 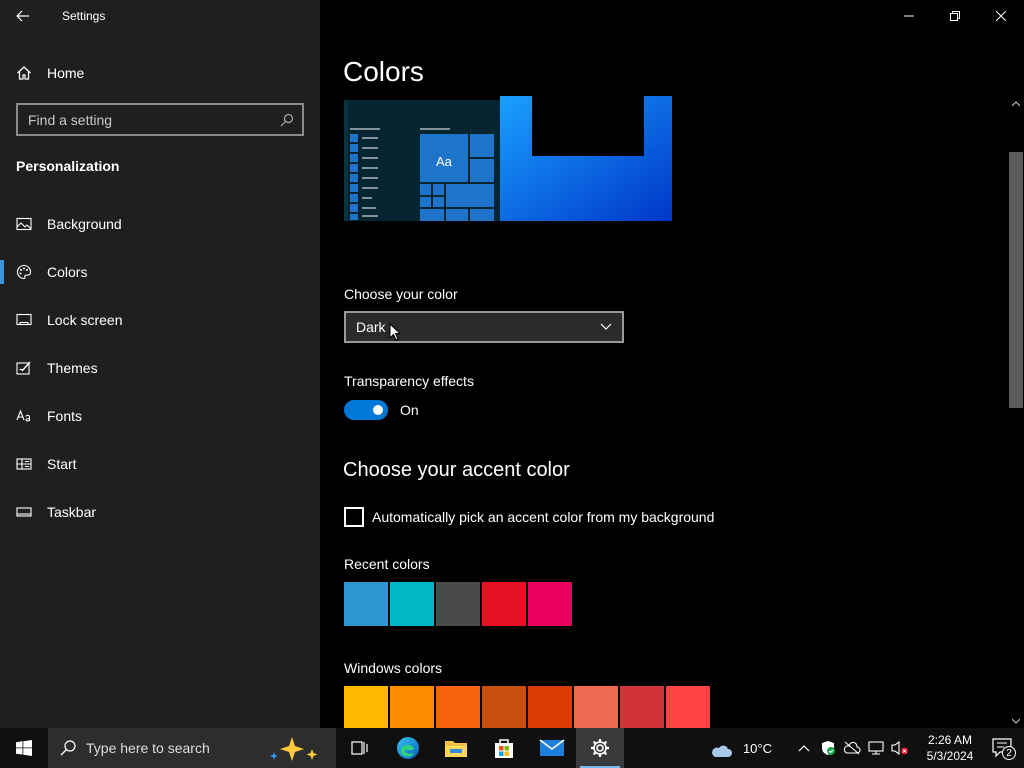 I want to click on restore-icon, so click(x=955, y=16).